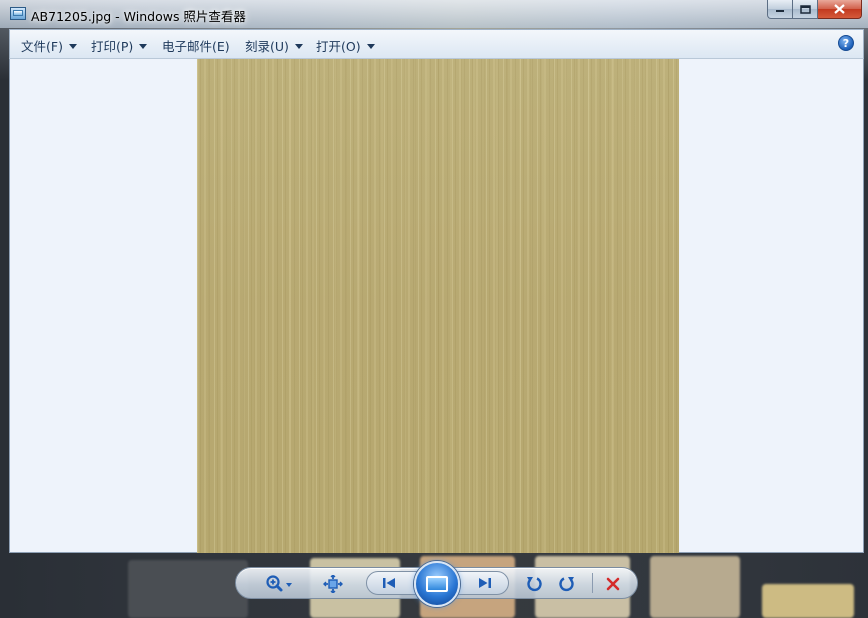 This screenshot has height=618, width=868. What do you see at coordinates (267, 46) in the screenshot?
I see `menu-burn-label: 刻录(U)` at bounding box center [267, 46].